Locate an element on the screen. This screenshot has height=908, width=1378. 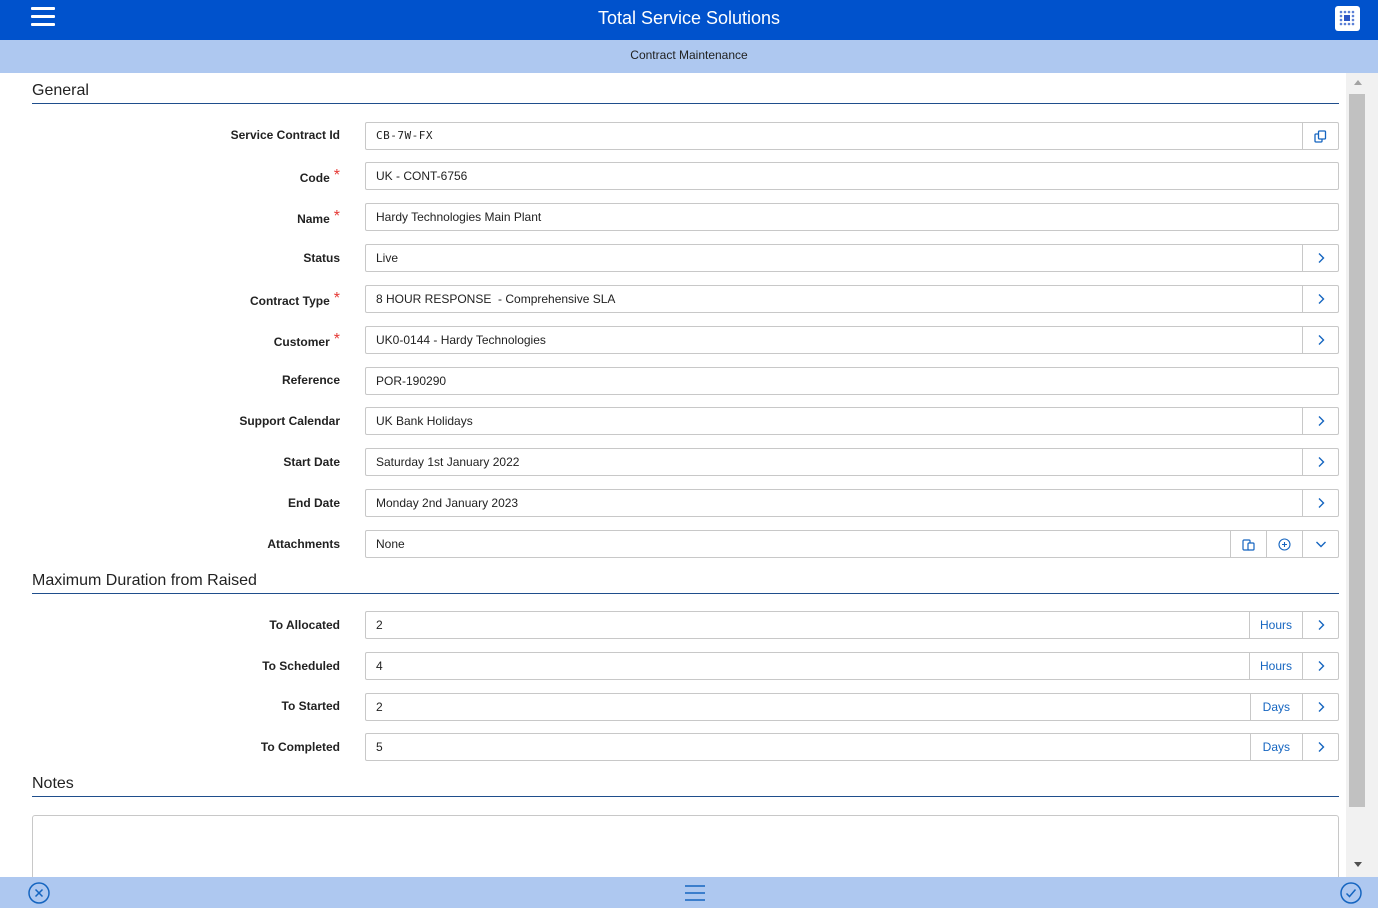
to-completed-label: To Completed is located at coordinates (300, 747).